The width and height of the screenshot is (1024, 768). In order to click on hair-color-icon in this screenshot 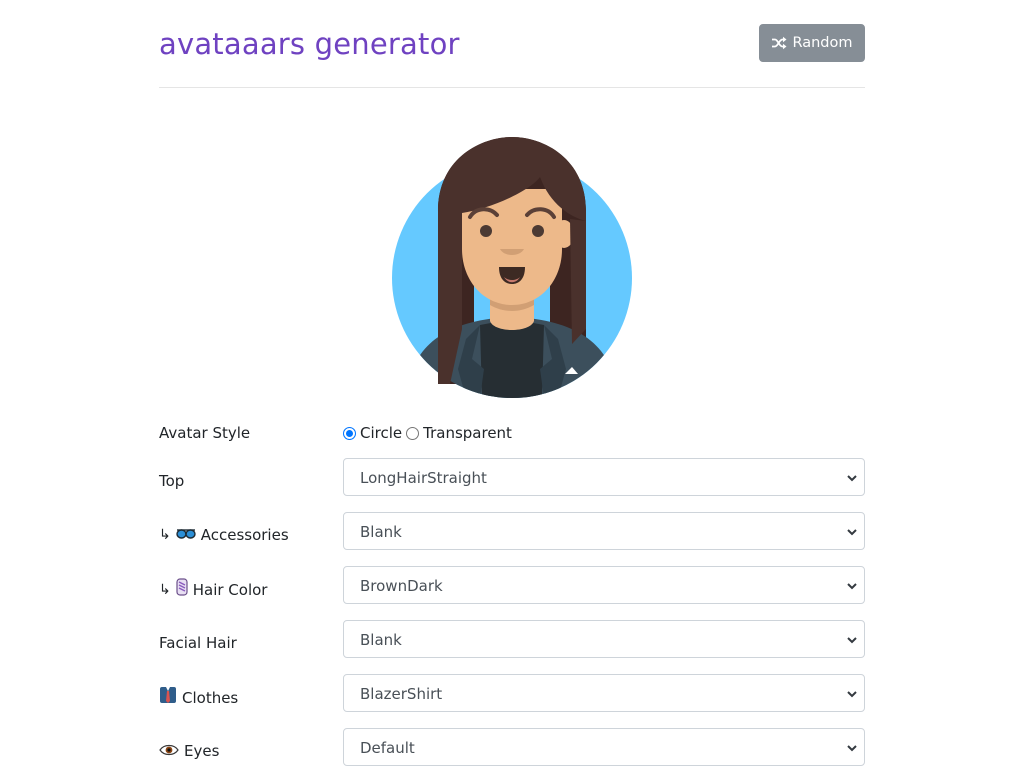, I will do `click(182, 590)`.